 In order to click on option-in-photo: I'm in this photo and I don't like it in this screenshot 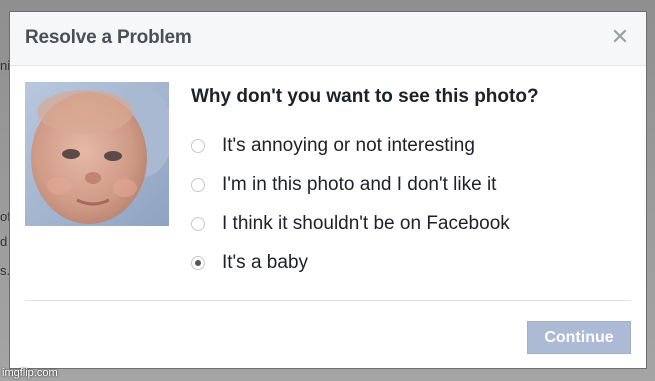, I will do `click(350, 184)`.